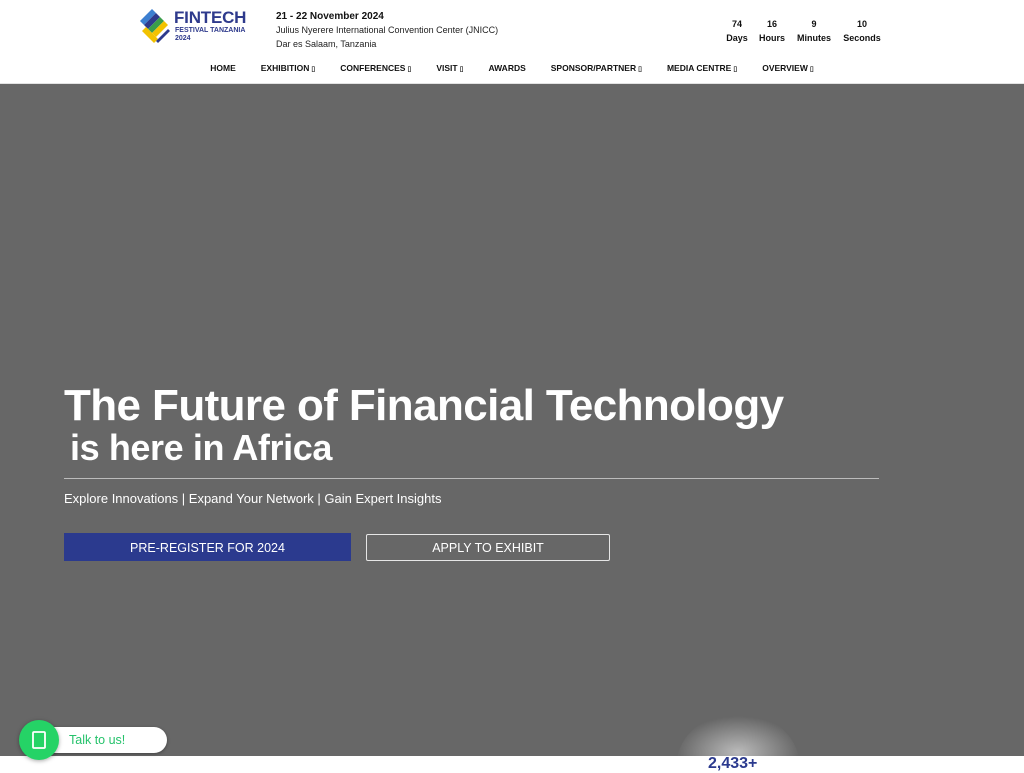 This screenshot has width=1024, height=773. What do you see at coordinates (512, 762) in the screenshot?
I see `stats-section` at bounding box center [512, 762].